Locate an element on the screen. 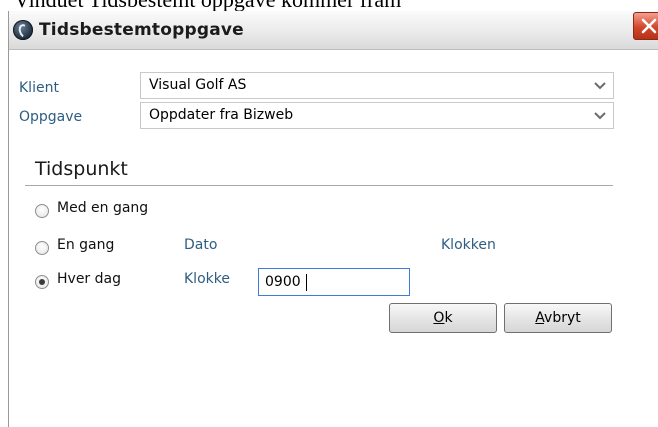  close-icon is located at coordinates (649, 26).